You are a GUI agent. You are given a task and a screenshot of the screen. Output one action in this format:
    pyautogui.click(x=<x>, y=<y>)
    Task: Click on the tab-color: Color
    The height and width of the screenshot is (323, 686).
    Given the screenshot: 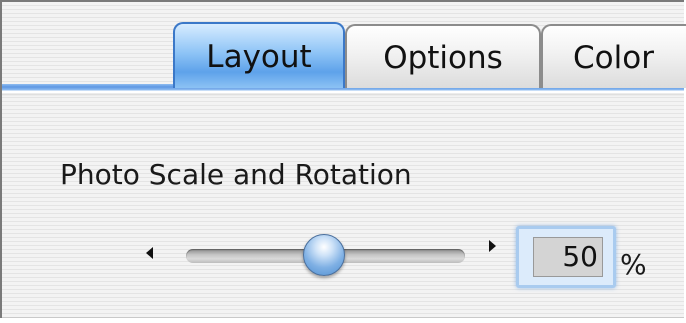 What is the action you would take?
    pyautogui.click(x=613, y=56)
    